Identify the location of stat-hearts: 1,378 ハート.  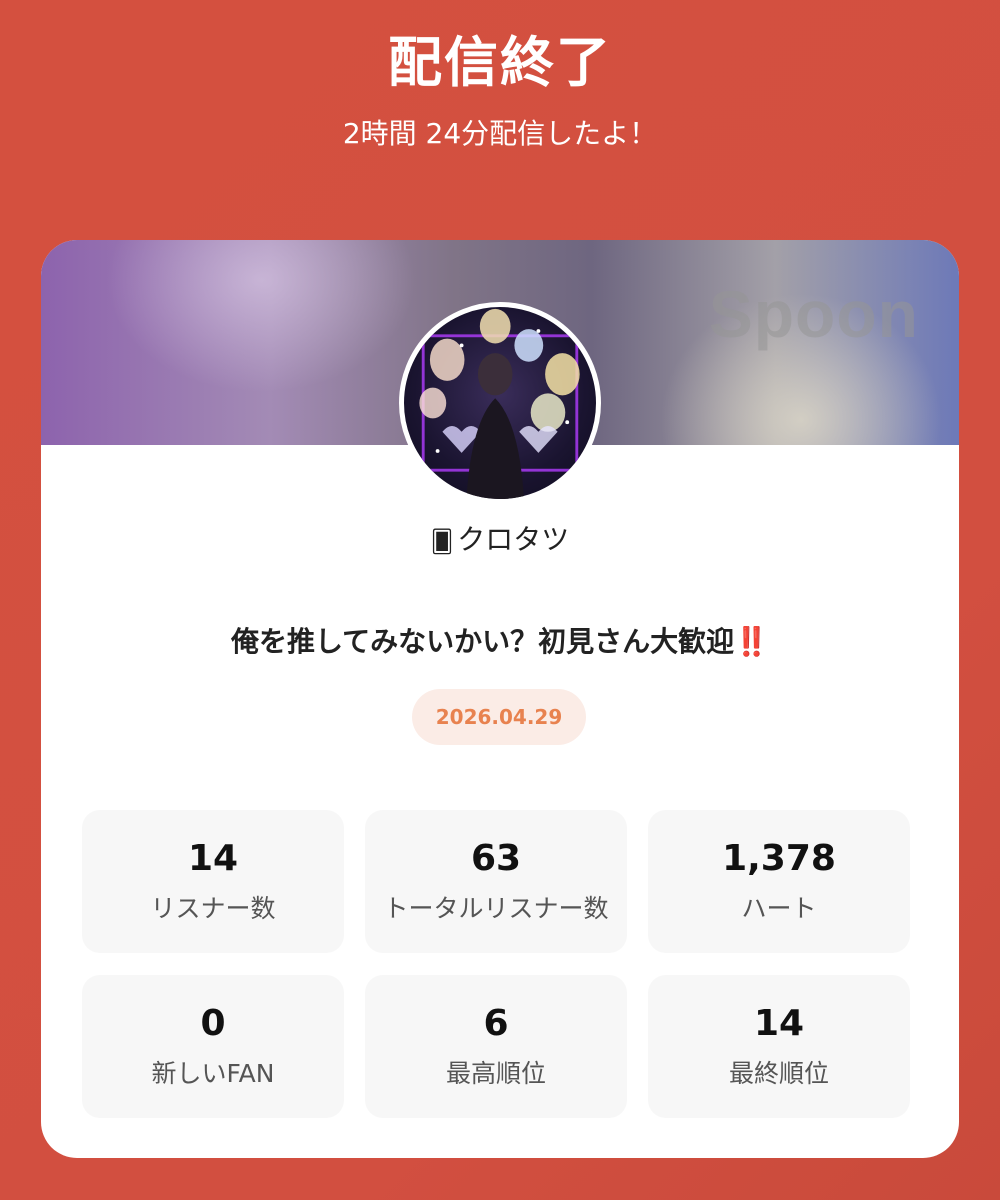
(779, 881).